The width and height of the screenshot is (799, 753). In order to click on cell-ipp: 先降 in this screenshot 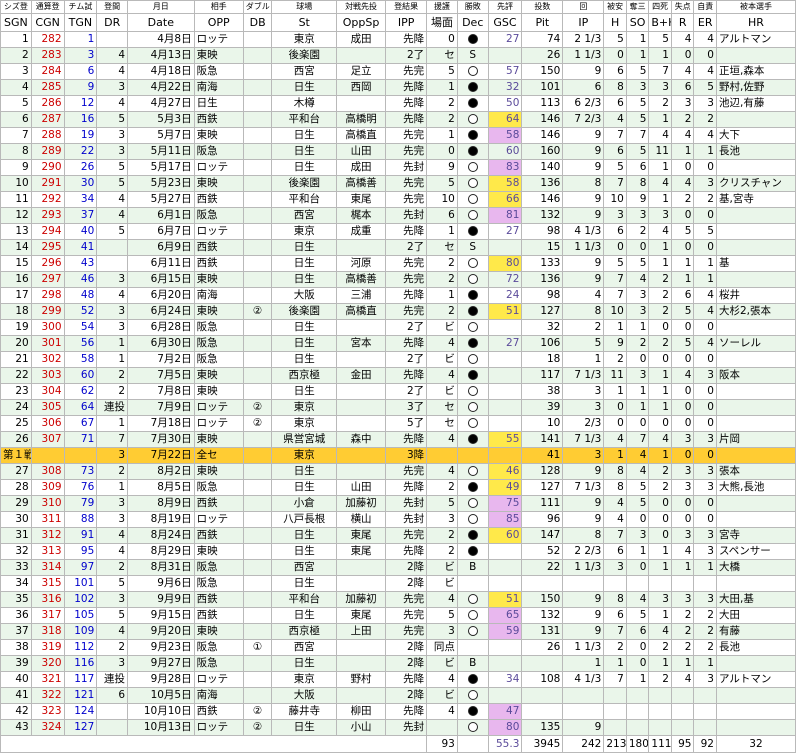, I will do `click(406, 343)`.